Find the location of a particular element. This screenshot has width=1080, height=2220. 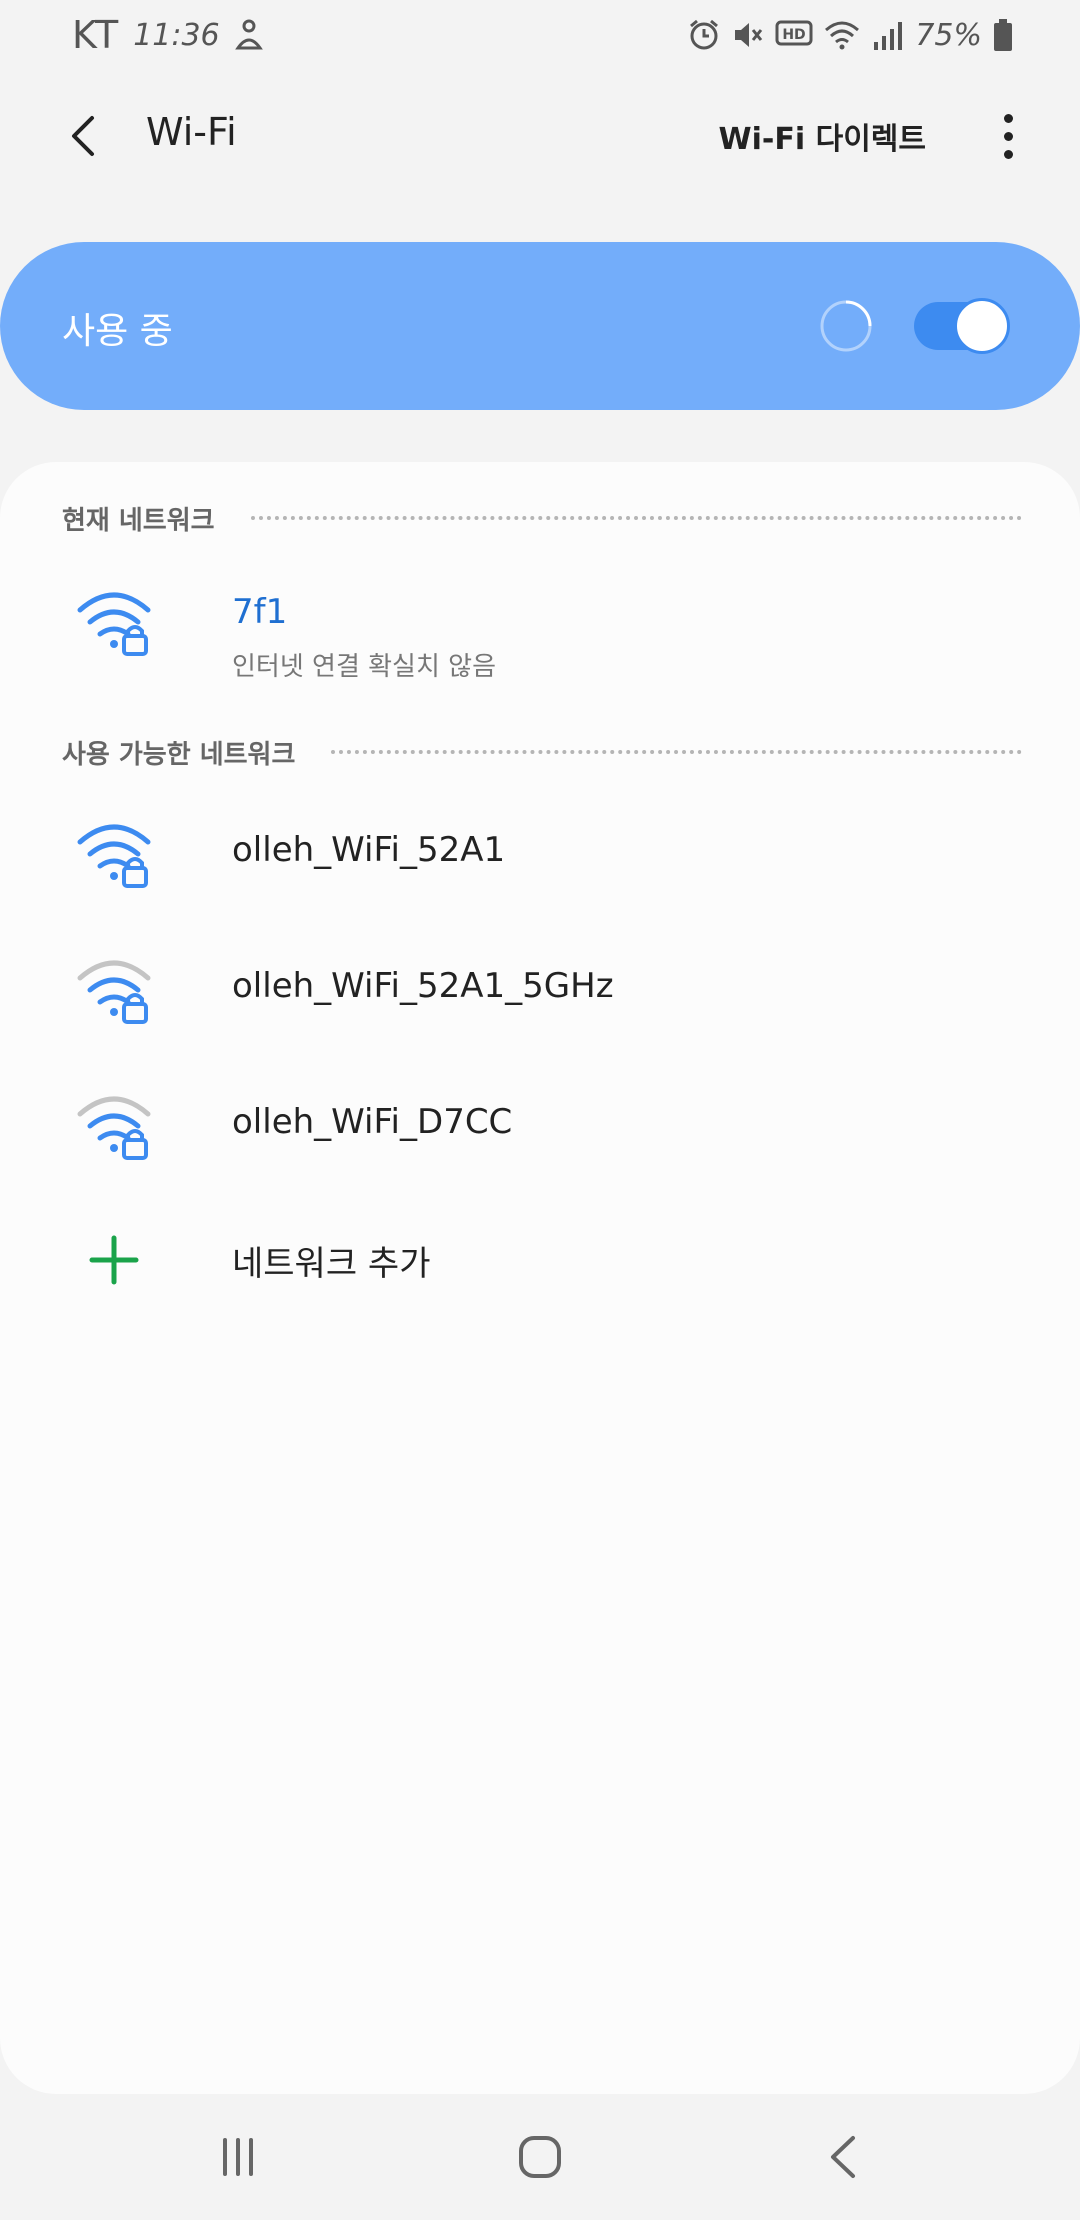

svg-text: HD is located at coordinates (794, 35).